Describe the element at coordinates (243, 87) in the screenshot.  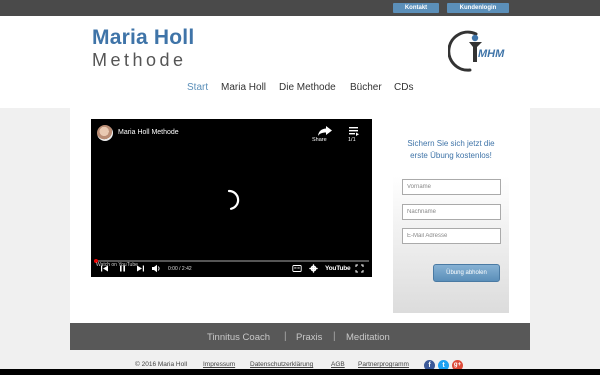
I see `nav-item-maria-holl: Maria Holl` at that location.